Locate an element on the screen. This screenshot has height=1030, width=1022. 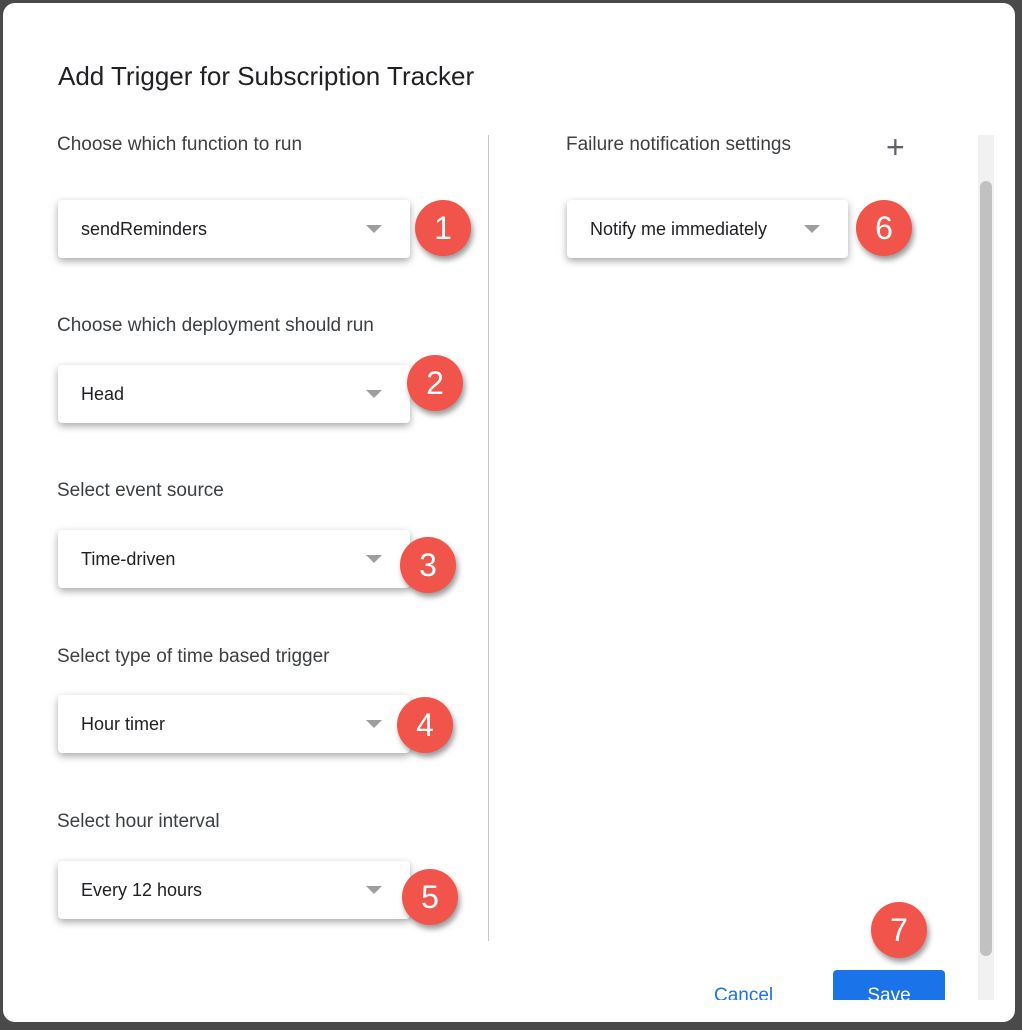
trigger-type-select: Hour timer is located at coordinates (234, 724).